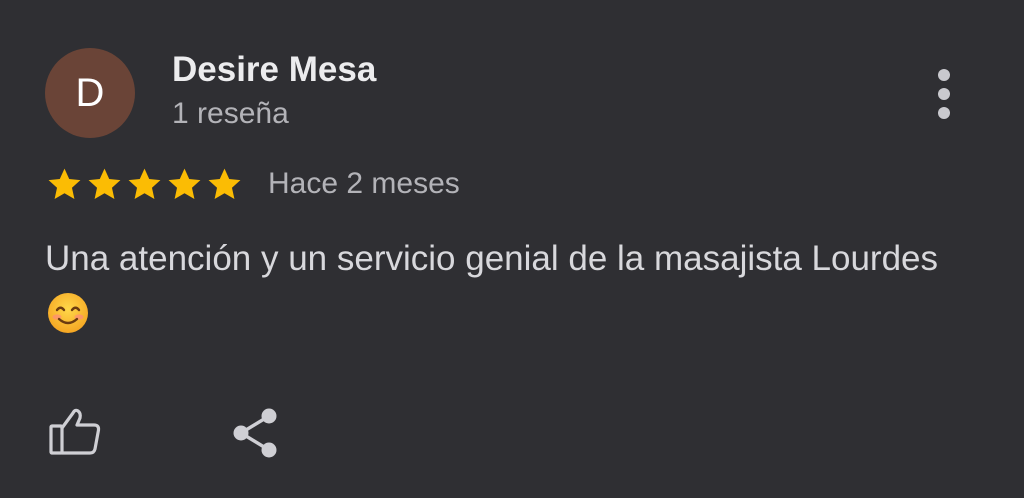 Image resolution: width=1024 pixels, height=498 pixels. I want to click on author-review-count: 1 reseña, so click(230, 113).